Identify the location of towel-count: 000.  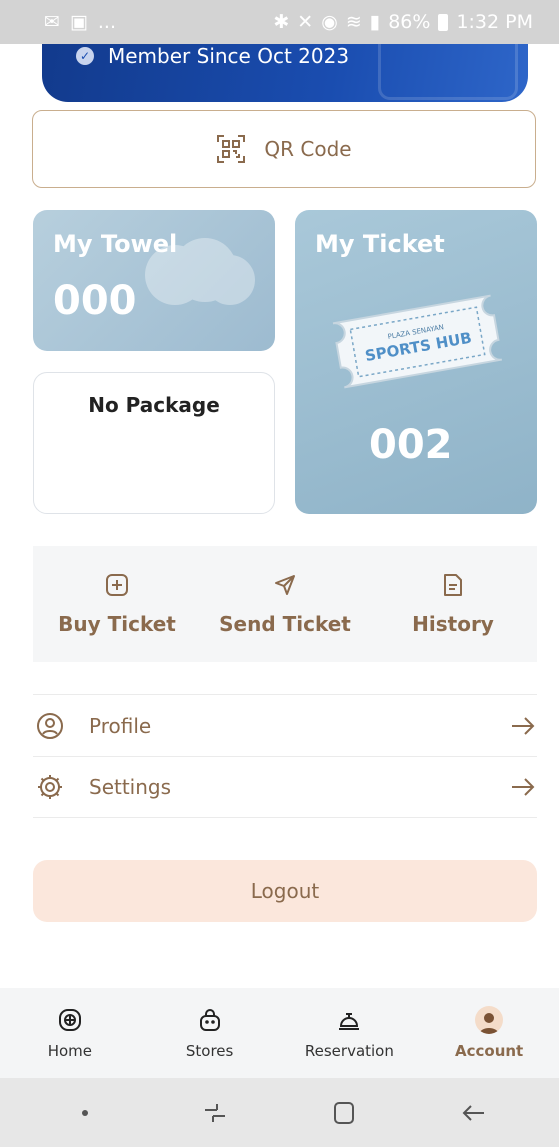
(95, 301).